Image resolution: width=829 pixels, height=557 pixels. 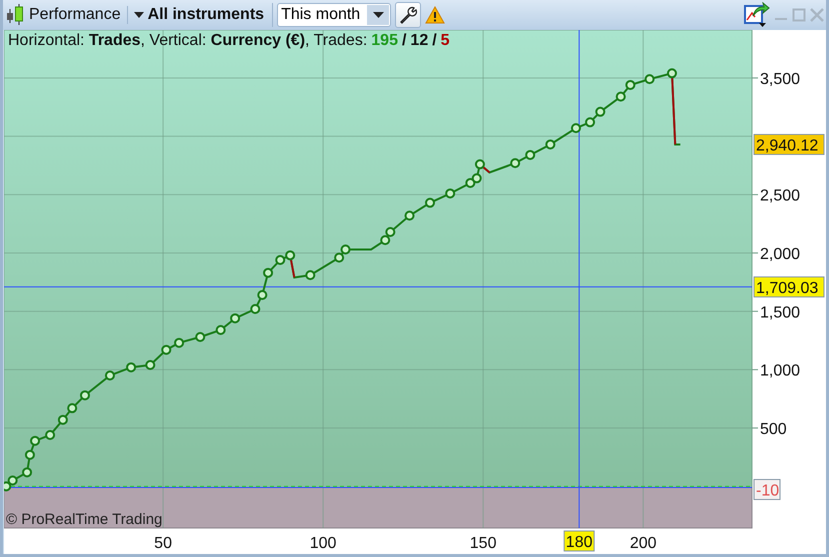 I want to click on axis-label: 150, so click(x=483, y=543).